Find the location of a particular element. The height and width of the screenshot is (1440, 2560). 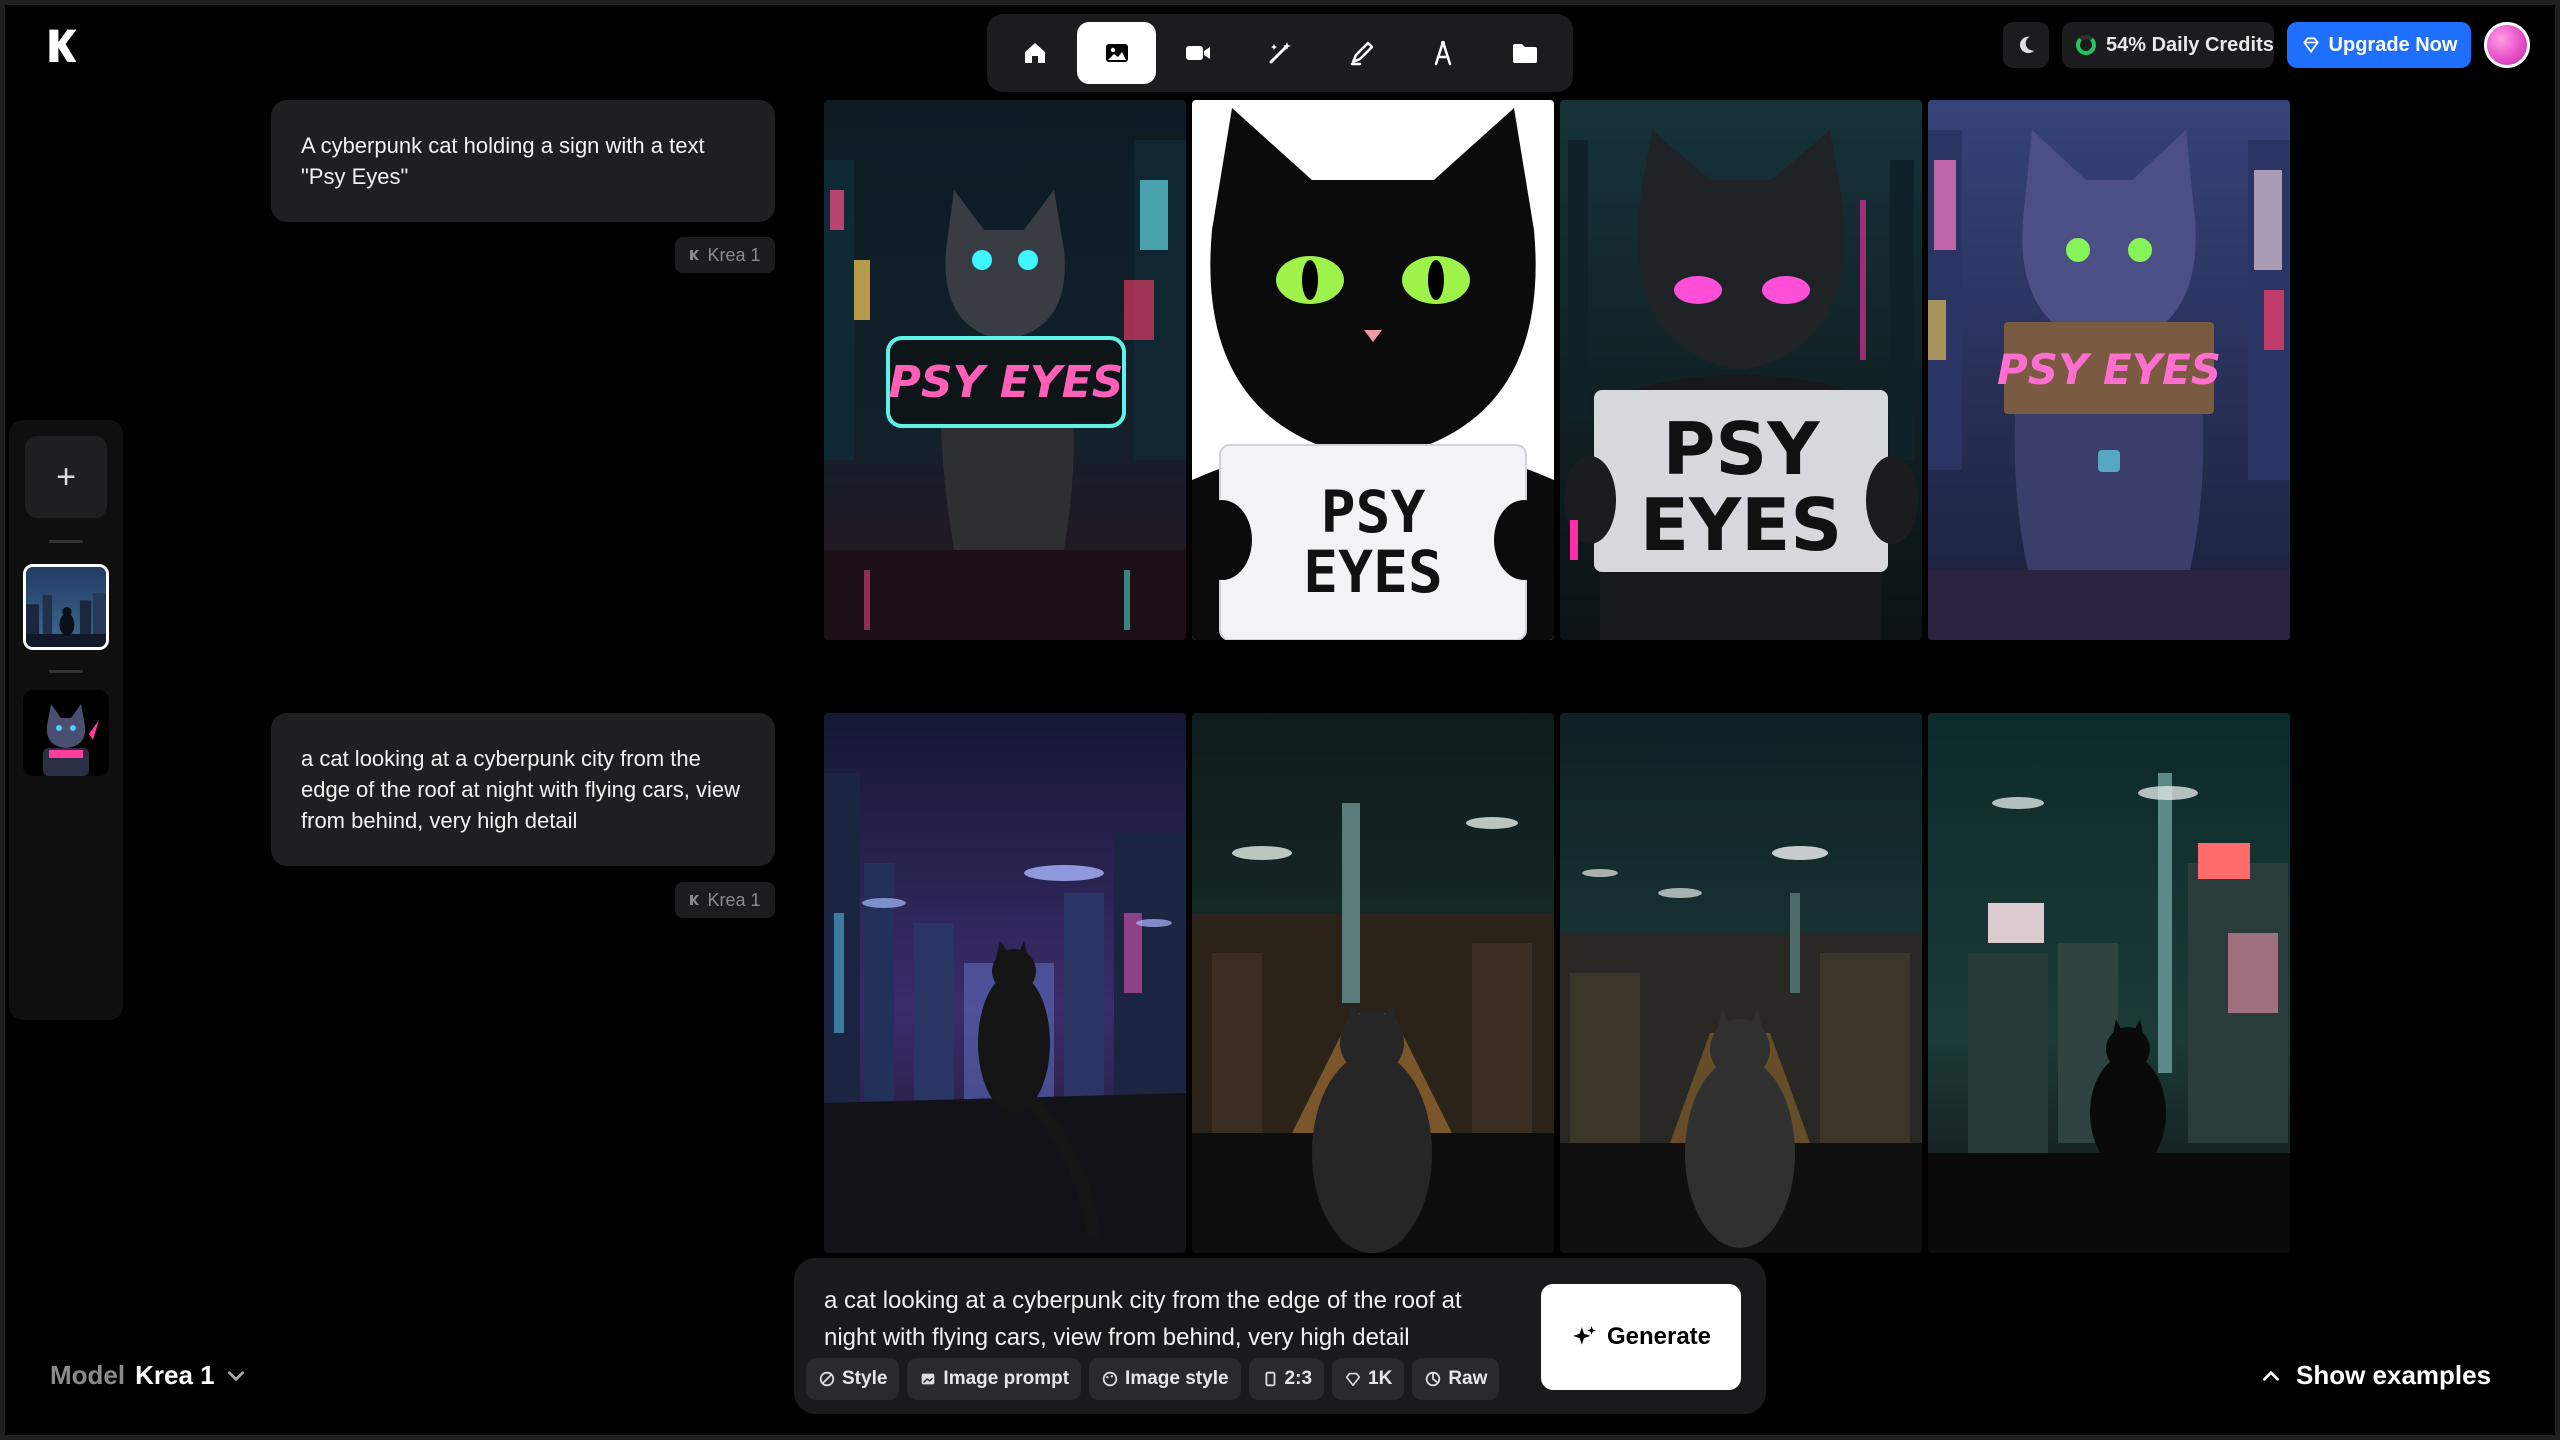

chevron-up-icon is located at coordinates (2271, 1375).